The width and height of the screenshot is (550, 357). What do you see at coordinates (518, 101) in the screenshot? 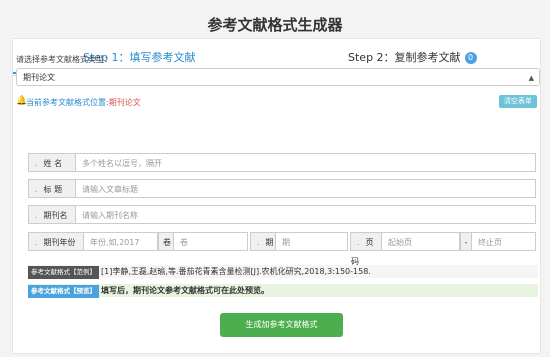
I see `clear-form-button: 清空表单` at bounding box center [518, 101].